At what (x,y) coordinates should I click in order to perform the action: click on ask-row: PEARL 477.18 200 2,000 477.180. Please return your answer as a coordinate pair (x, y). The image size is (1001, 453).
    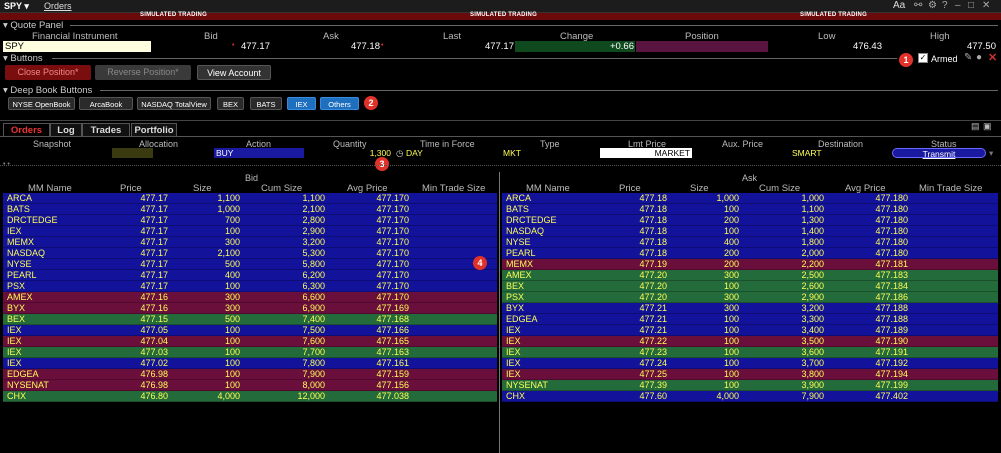
    Looking at the image, I should click on (750, 253).